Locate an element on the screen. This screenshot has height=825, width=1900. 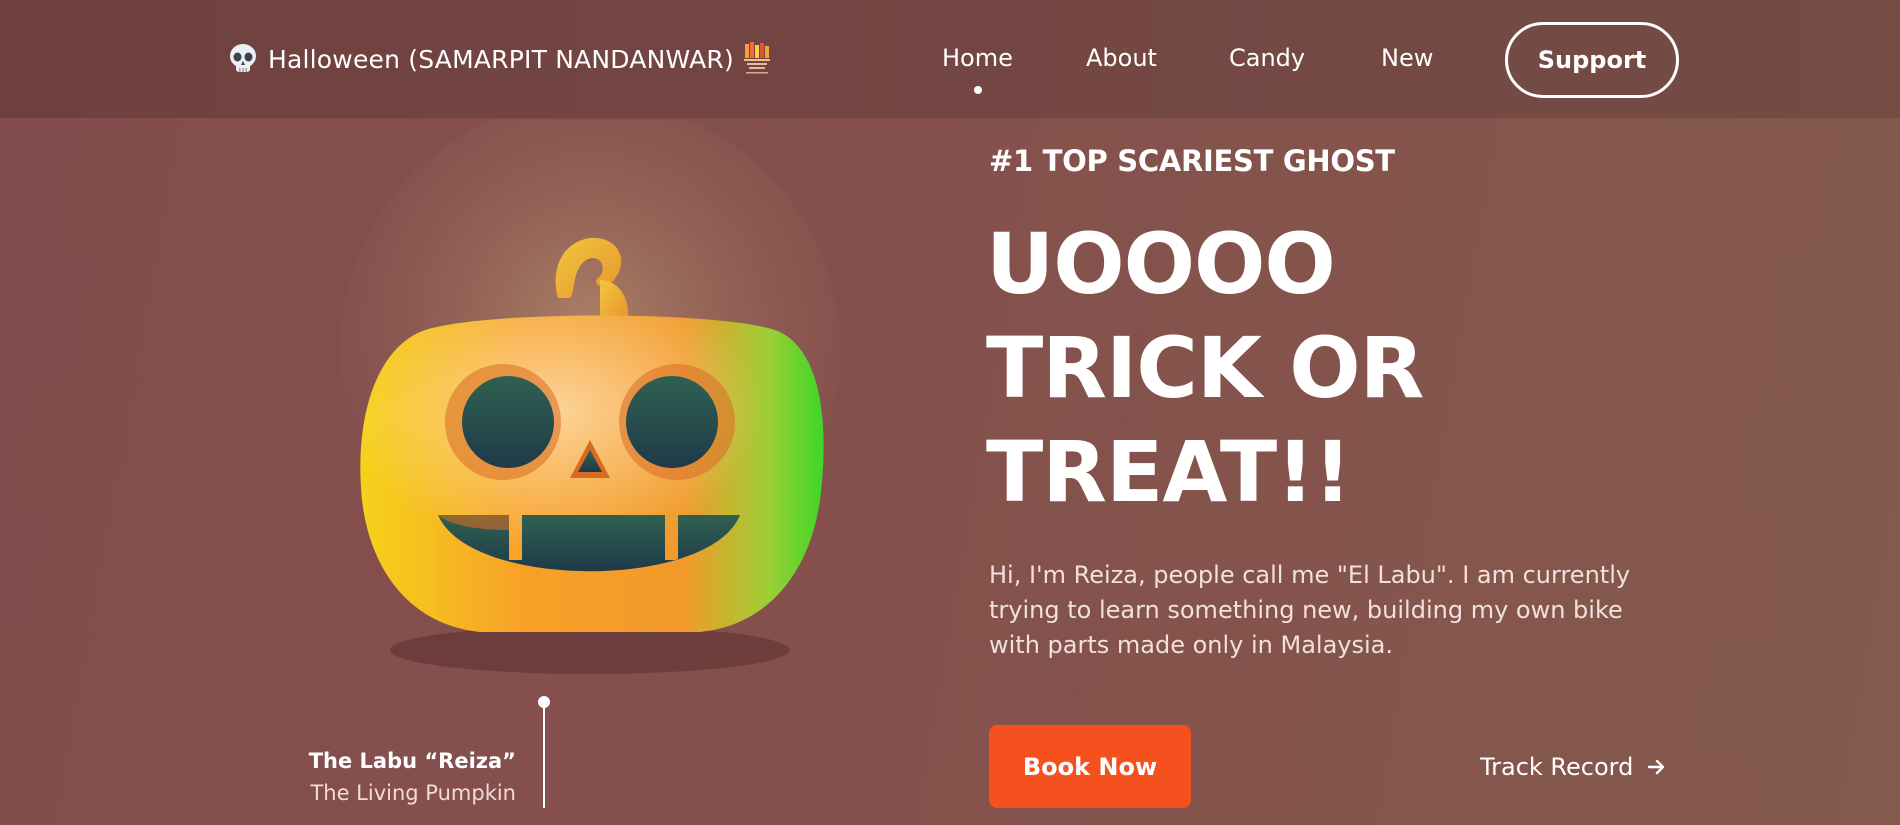
book-now-button: Book Now is located at coordinates (1090, 766).